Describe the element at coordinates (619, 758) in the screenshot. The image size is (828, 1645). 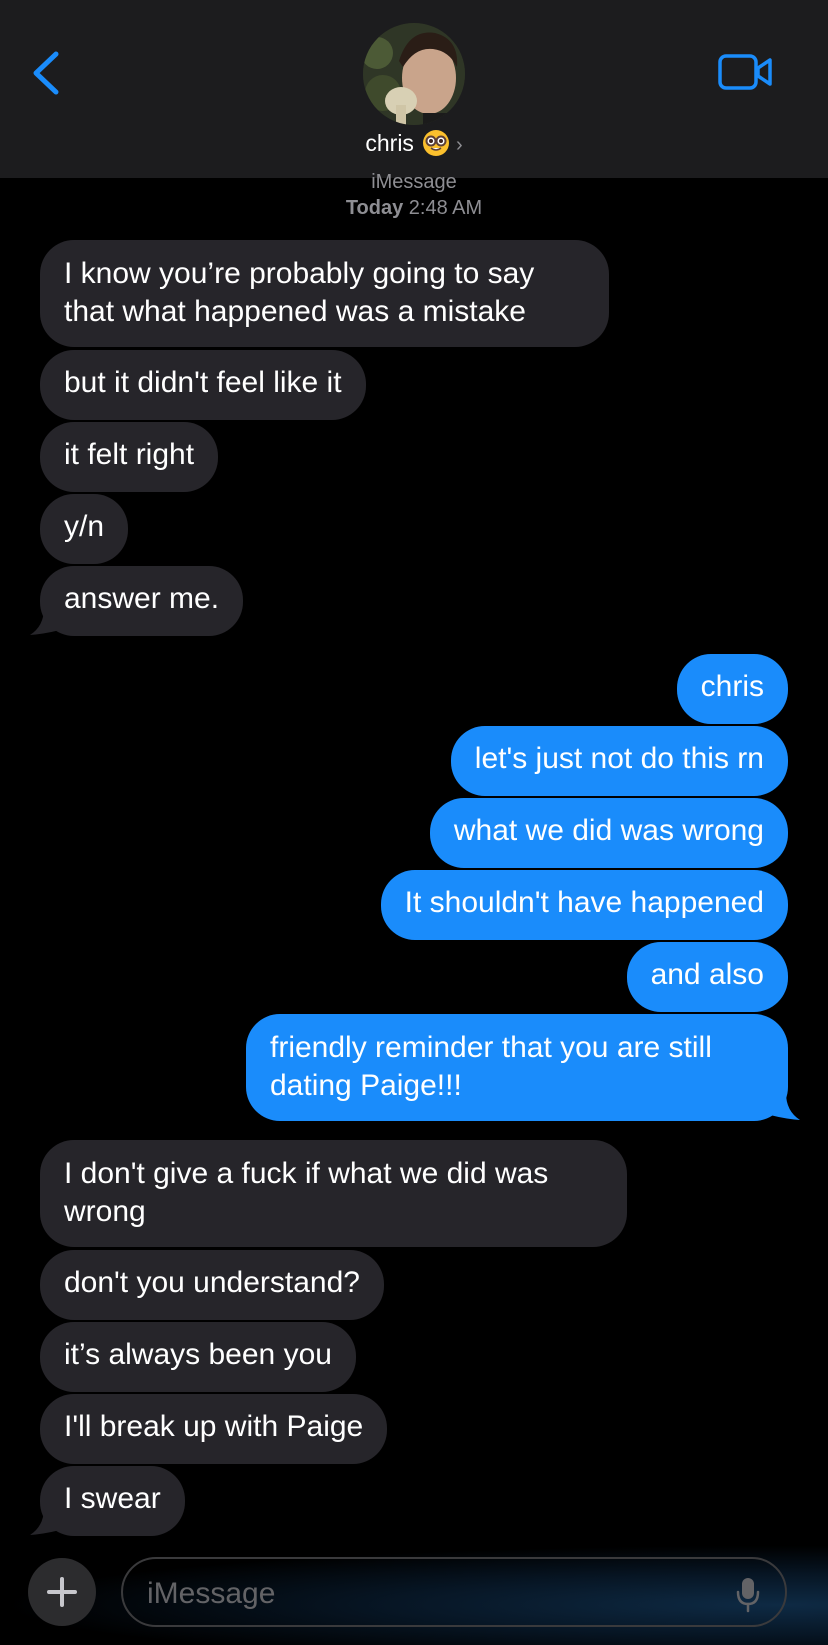
I see `message-text: let's just not do this rn` at that location.